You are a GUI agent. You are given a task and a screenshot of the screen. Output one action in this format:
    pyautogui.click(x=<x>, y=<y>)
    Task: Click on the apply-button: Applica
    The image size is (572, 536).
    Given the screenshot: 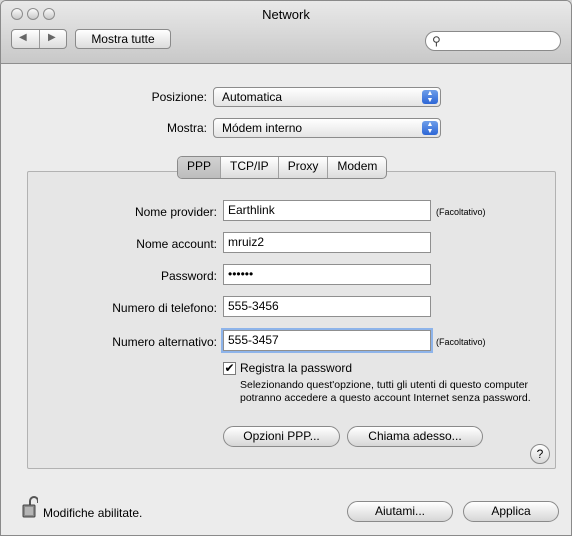 What is the action you would take?
    pyautogui.click(x=511, y=511)
    